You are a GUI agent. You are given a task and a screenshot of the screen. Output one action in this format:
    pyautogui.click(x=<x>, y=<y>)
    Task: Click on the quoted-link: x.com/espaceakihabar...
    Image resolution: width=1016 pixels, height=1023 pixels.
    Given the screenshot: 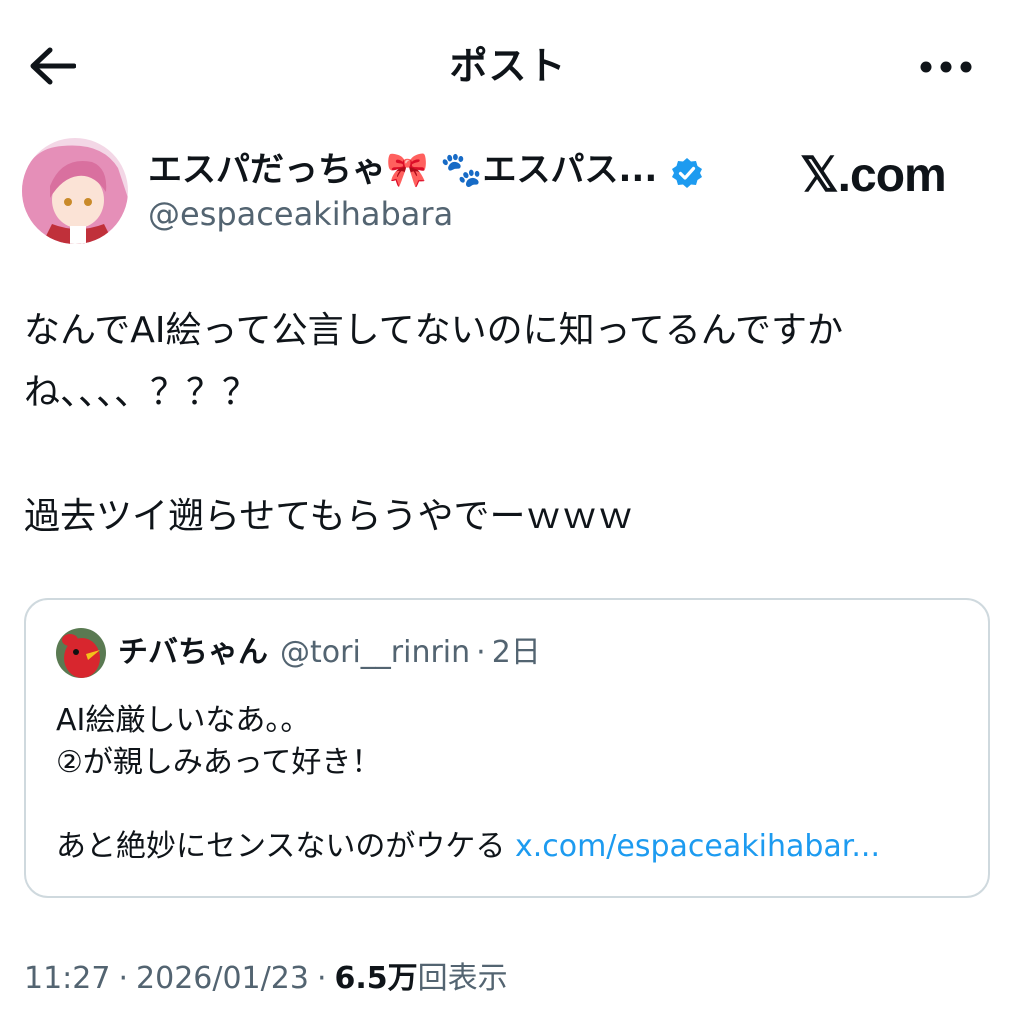 What is the action you would take?
    pyautogui.click(x=697, y=846)
    